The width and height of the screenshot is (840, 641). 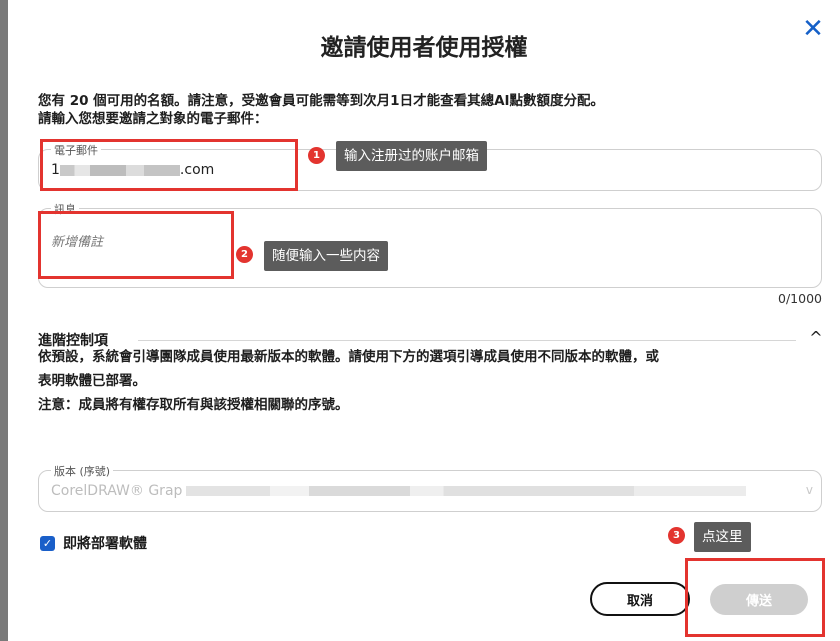 What do you see at coordinates (424, 48) in the screenshot?
I see `dialog-title: 邀請使用者使用授權` at bounding box center [424, 48].